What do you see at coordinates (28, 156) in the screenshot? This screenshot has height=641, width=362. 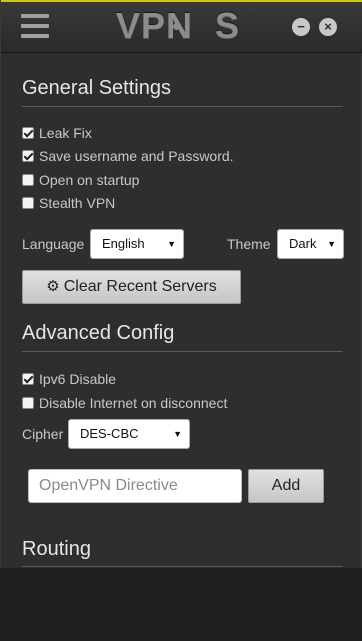 I see `save-credentials-checkbox` at bounding box center [28, 156].